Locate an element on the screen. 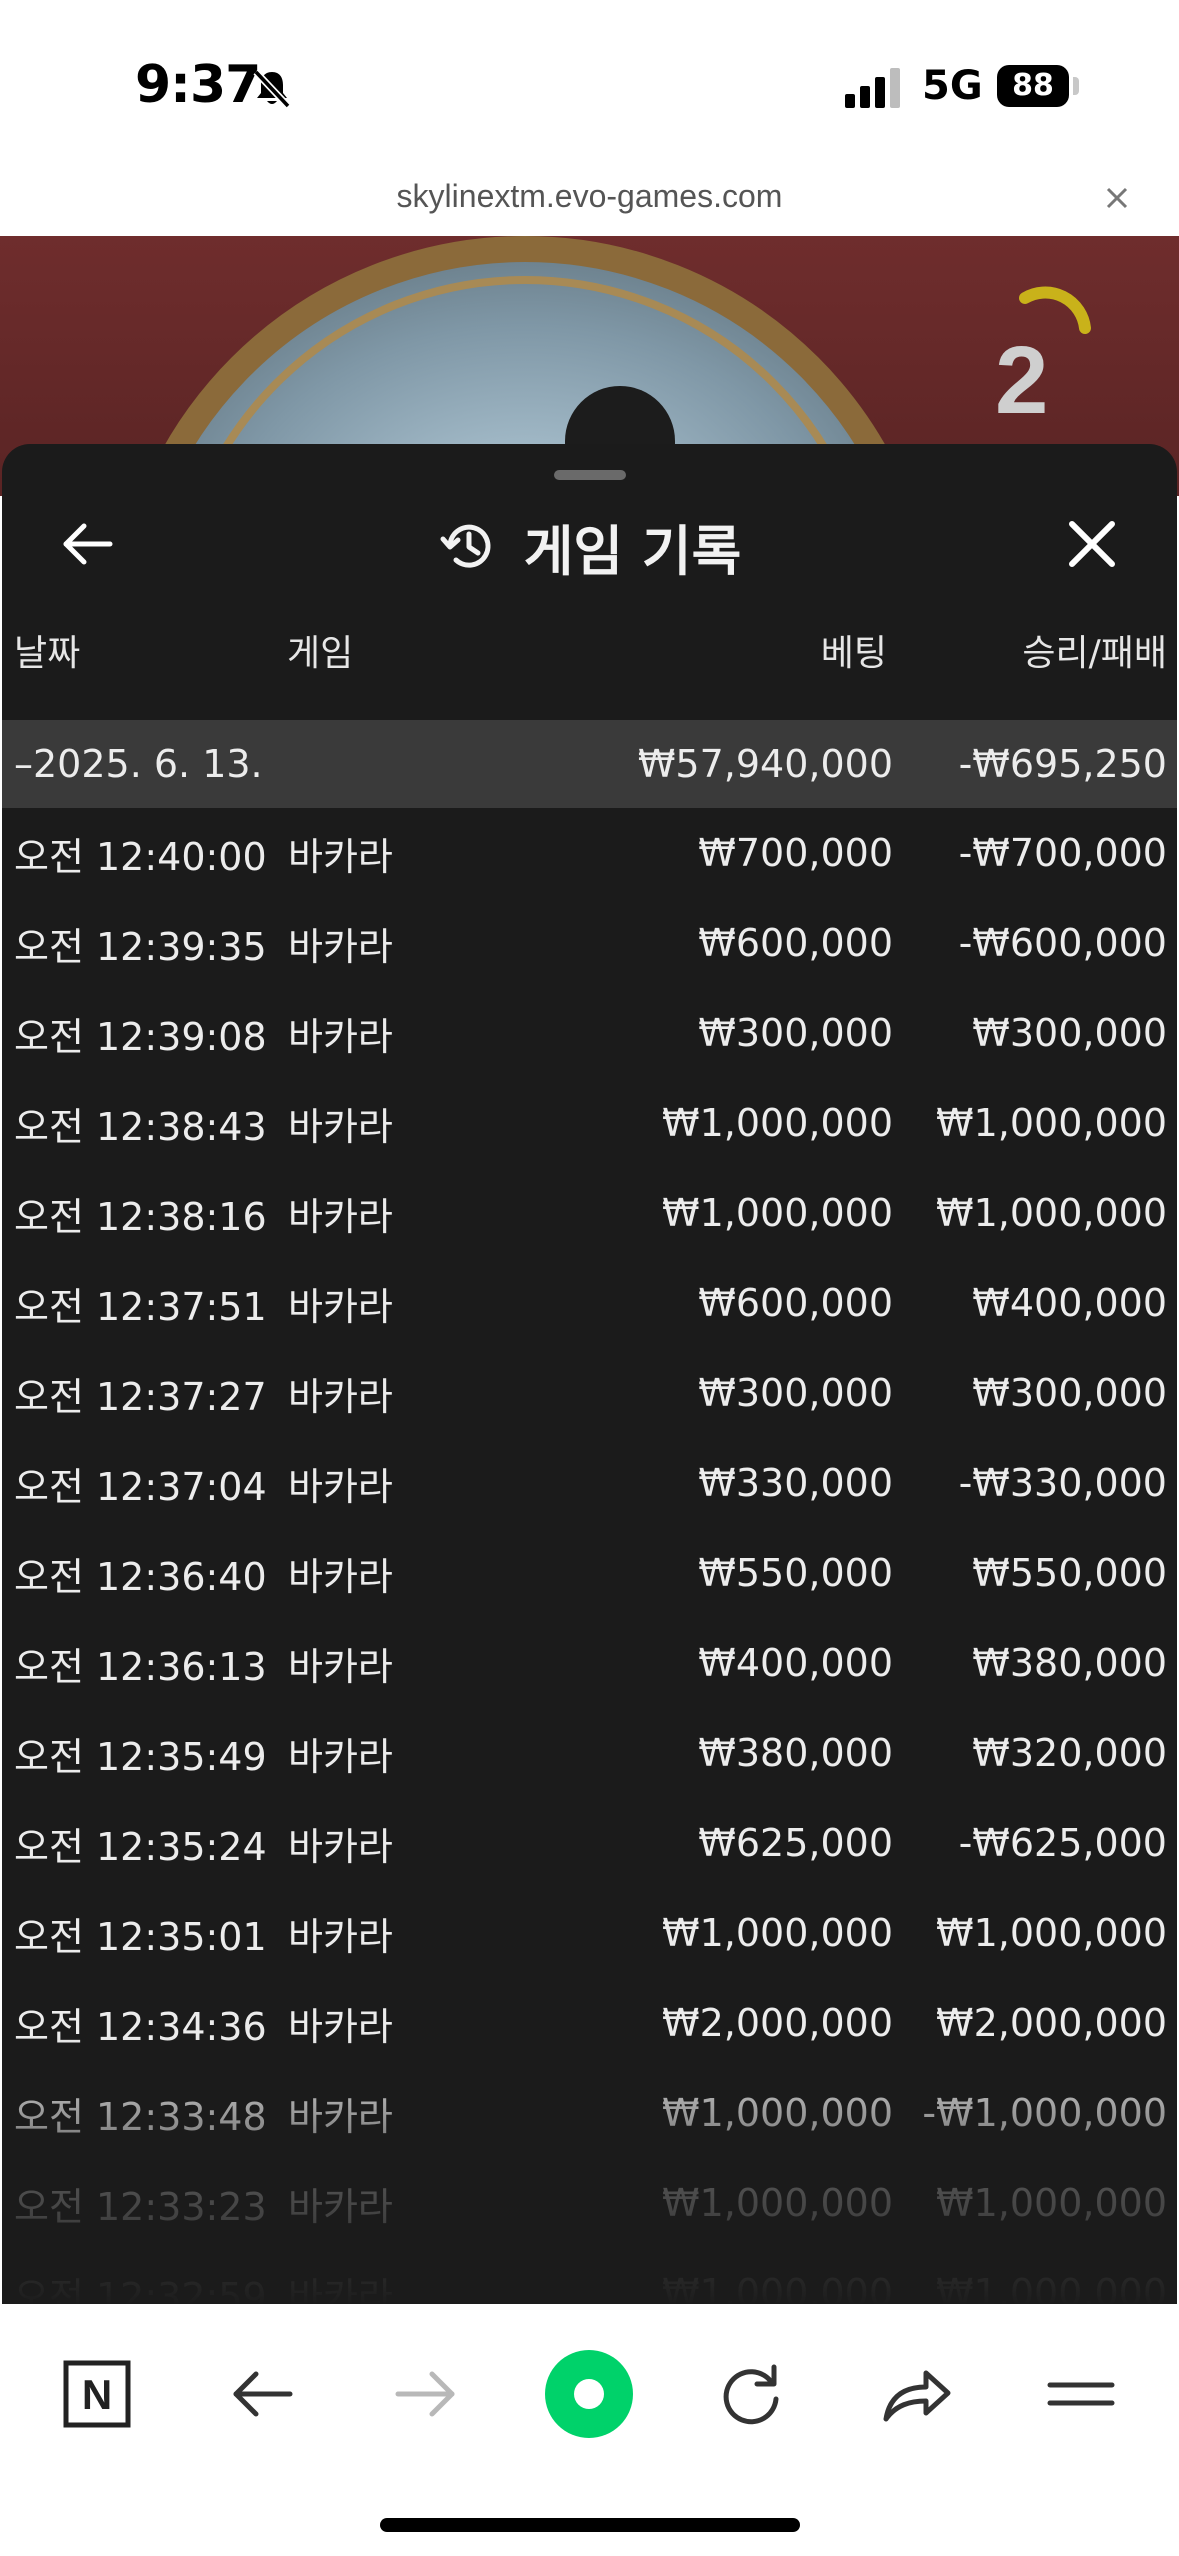  back-button is located at coordinates (263, 2394).